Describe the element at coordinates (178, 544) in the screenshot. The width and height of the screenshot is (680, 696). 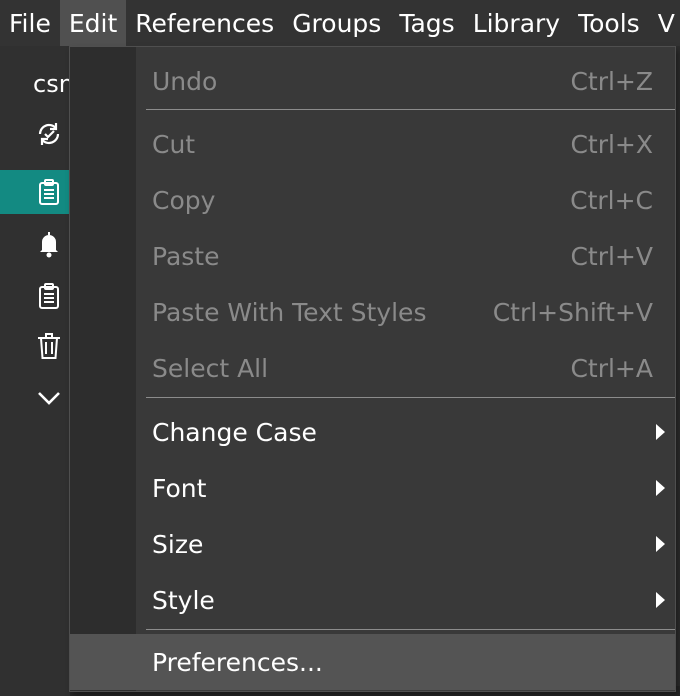
I see `menu-item-label: Size` at that location.